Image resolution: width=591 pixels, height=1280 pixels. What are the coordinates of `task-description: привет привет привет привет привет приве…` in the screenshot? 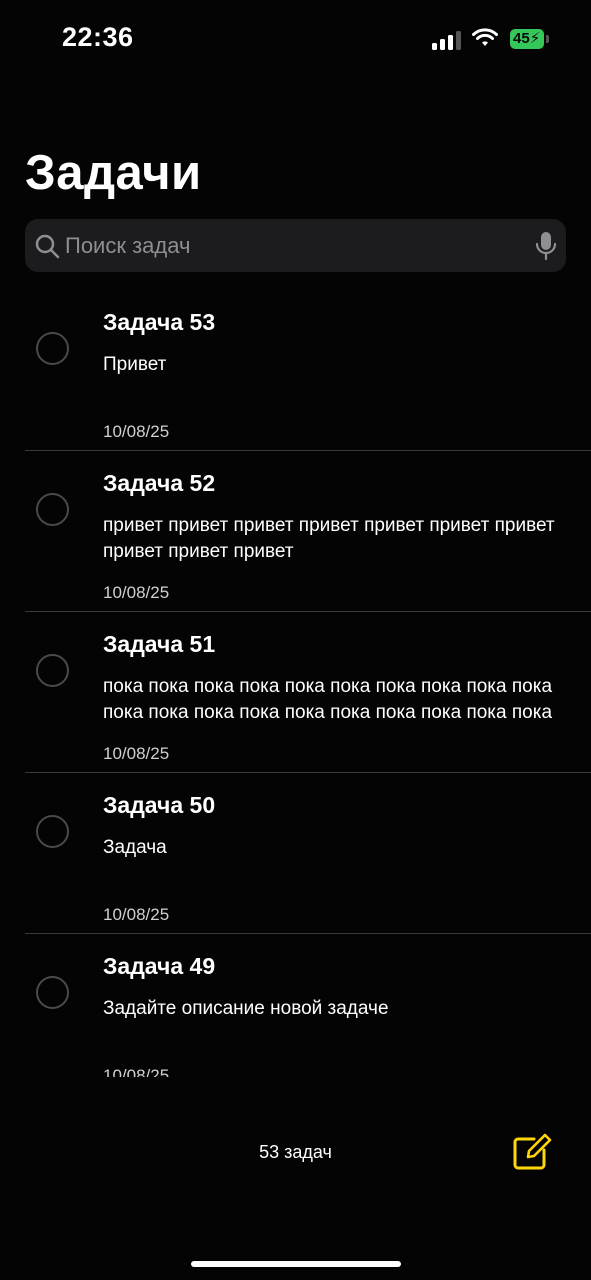 It's located at (329, 538).